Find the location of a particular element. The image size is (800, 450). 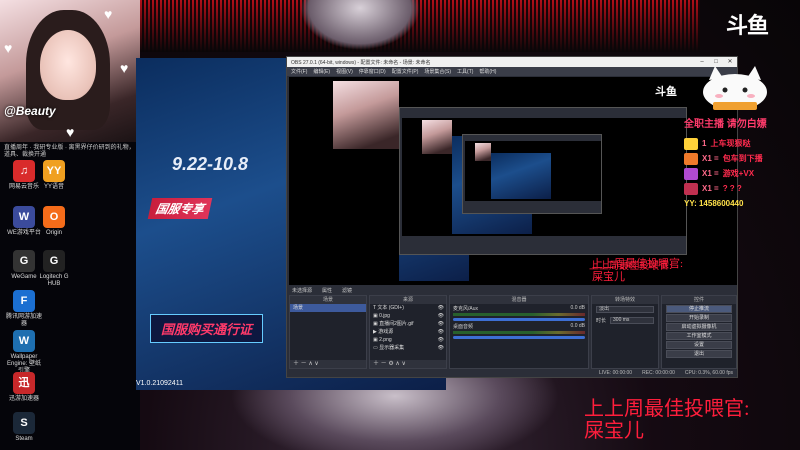

desktop-icon-label: Origin is located at coordinates (53, 233).